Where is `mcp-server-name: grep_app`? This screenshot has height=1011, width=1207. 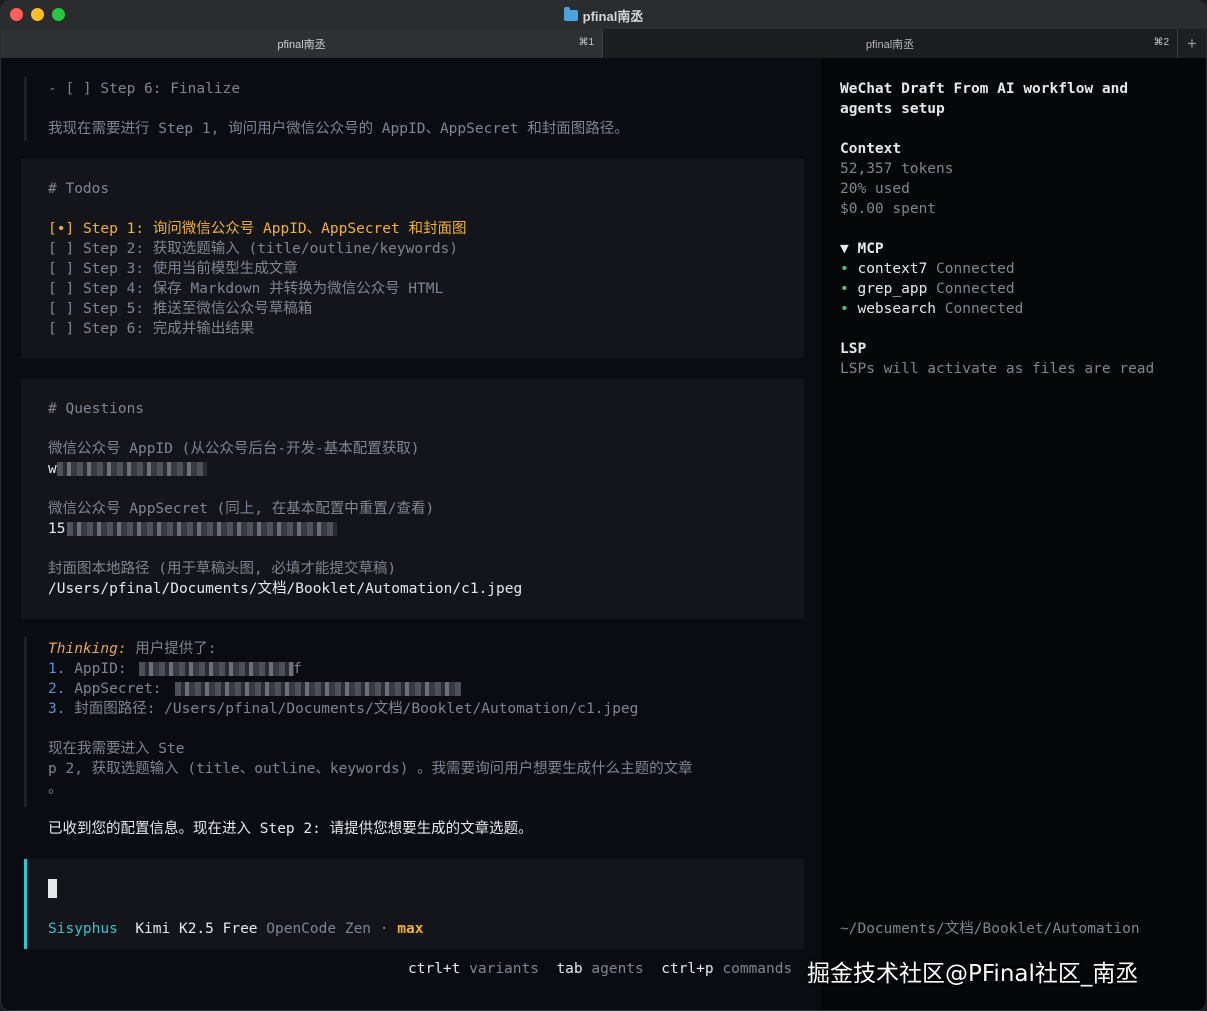 mcp-server-name: grep_app is located at coordinates (892, 289).